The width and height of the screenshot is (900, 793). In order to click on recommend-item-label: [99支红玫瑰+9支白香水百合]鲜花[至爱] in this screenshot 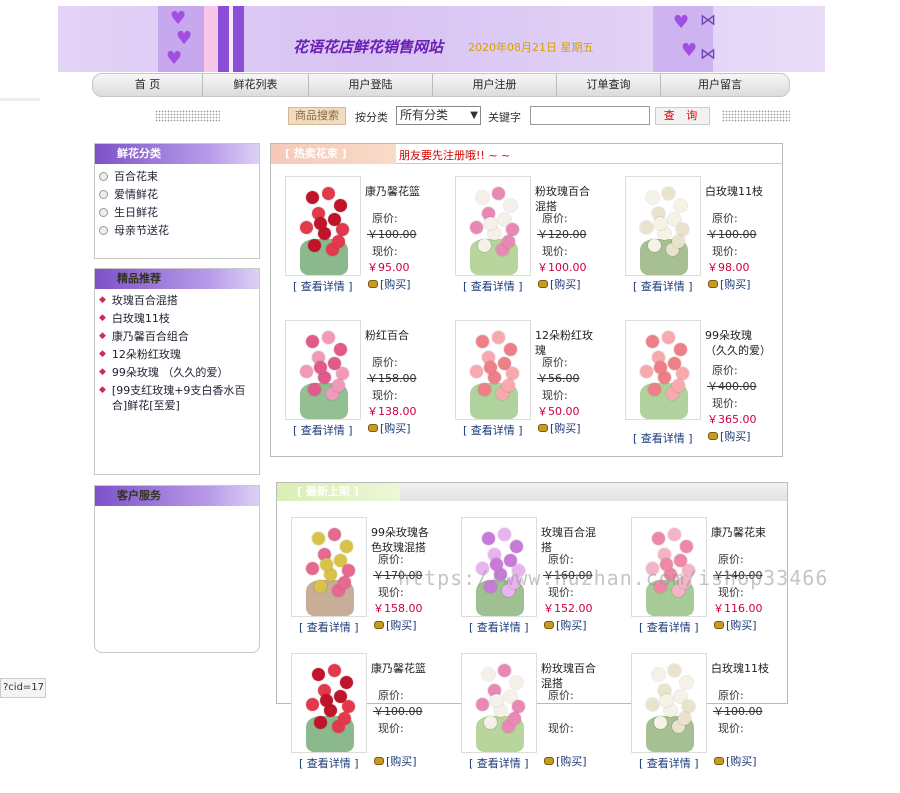, I will do `click(182, 398)`.